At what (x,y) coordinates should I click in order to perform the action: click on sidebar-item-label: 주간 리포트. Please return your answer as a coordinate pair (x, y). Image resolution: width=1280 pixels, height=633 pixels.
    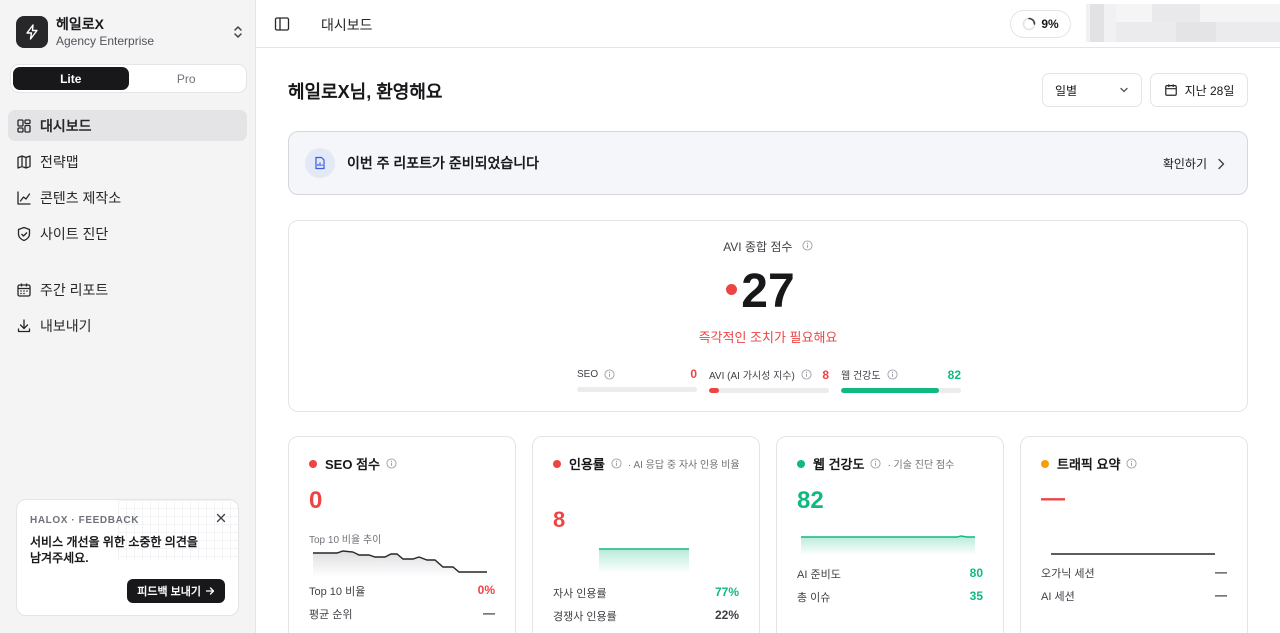
    Looking at the image, I should click on (74, 289).